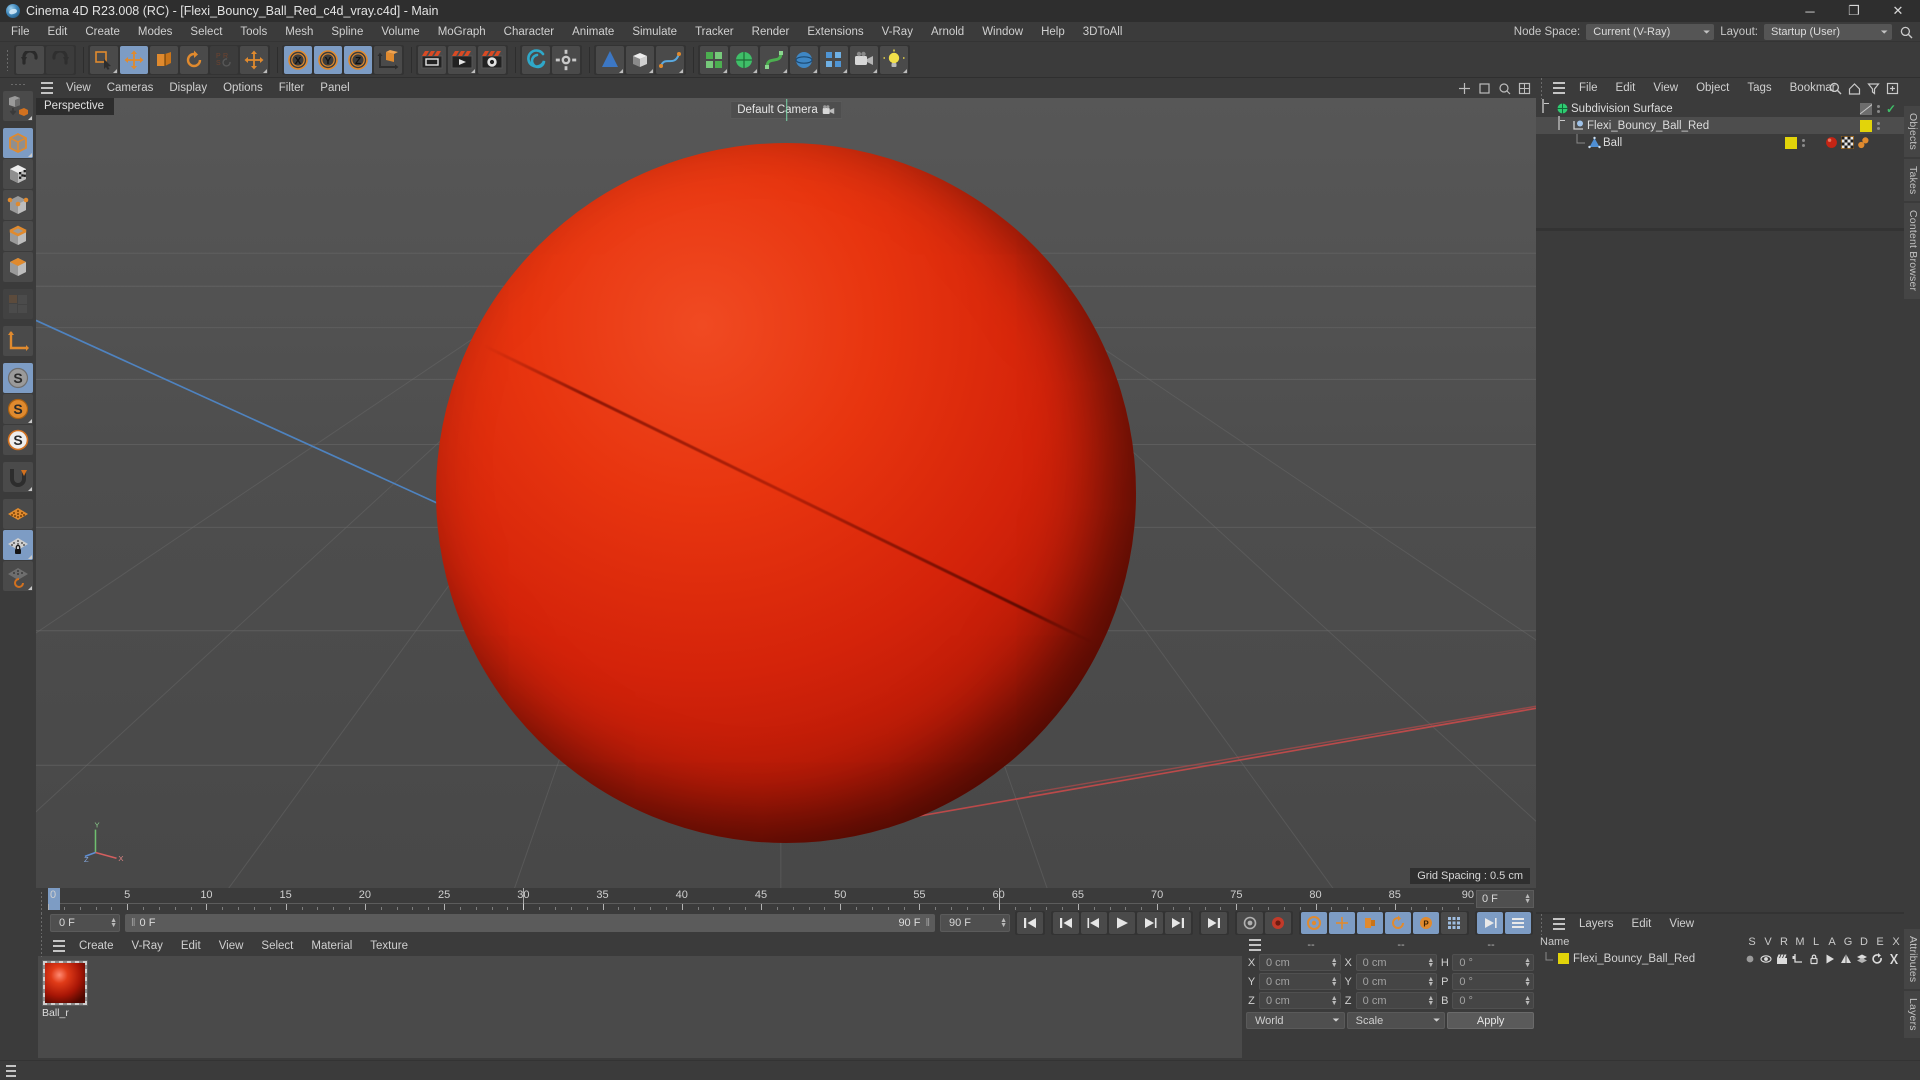 The height and width of the screenshot is (1080, 1920). Describe the element at coordinates (133, 923) in the screenshot. I see `range-handle-left-icon: ‖` at that location.